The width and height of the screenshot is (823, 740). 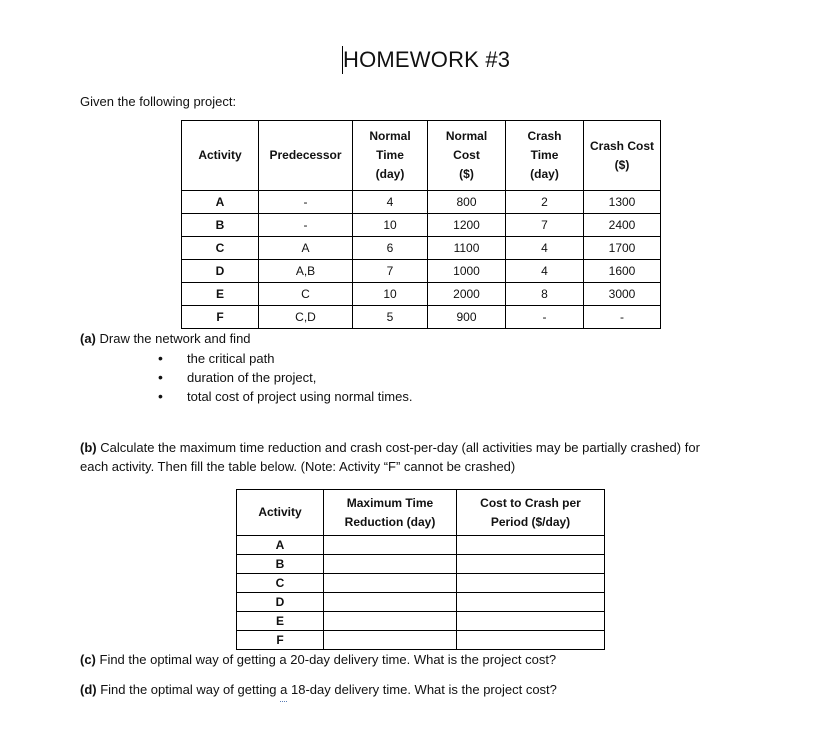 I want to click on table-row: F, so click(x=420, y=640).